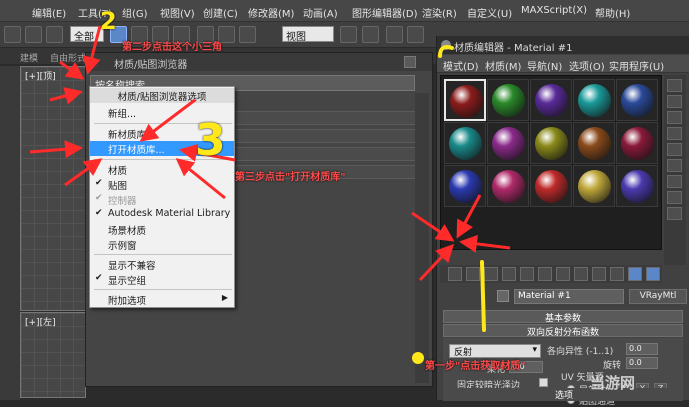 This screenshot has width=689, height=407. I want to click on menu-maxscript: MAXScript(X), so click(554, 10).